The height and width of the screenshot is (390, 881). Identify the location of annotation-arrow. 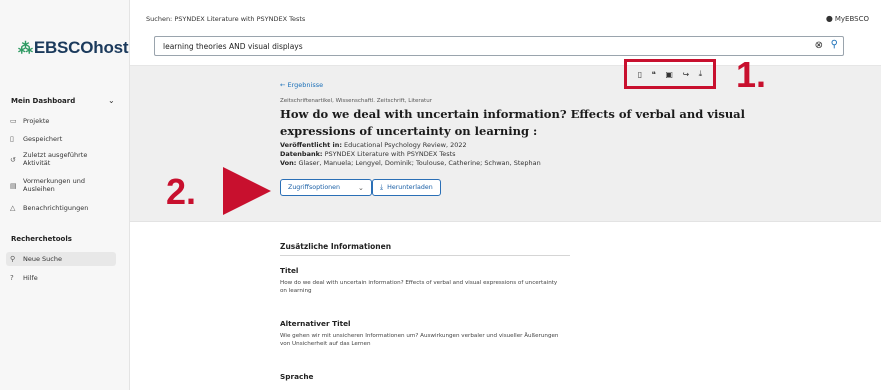
(247, 191).